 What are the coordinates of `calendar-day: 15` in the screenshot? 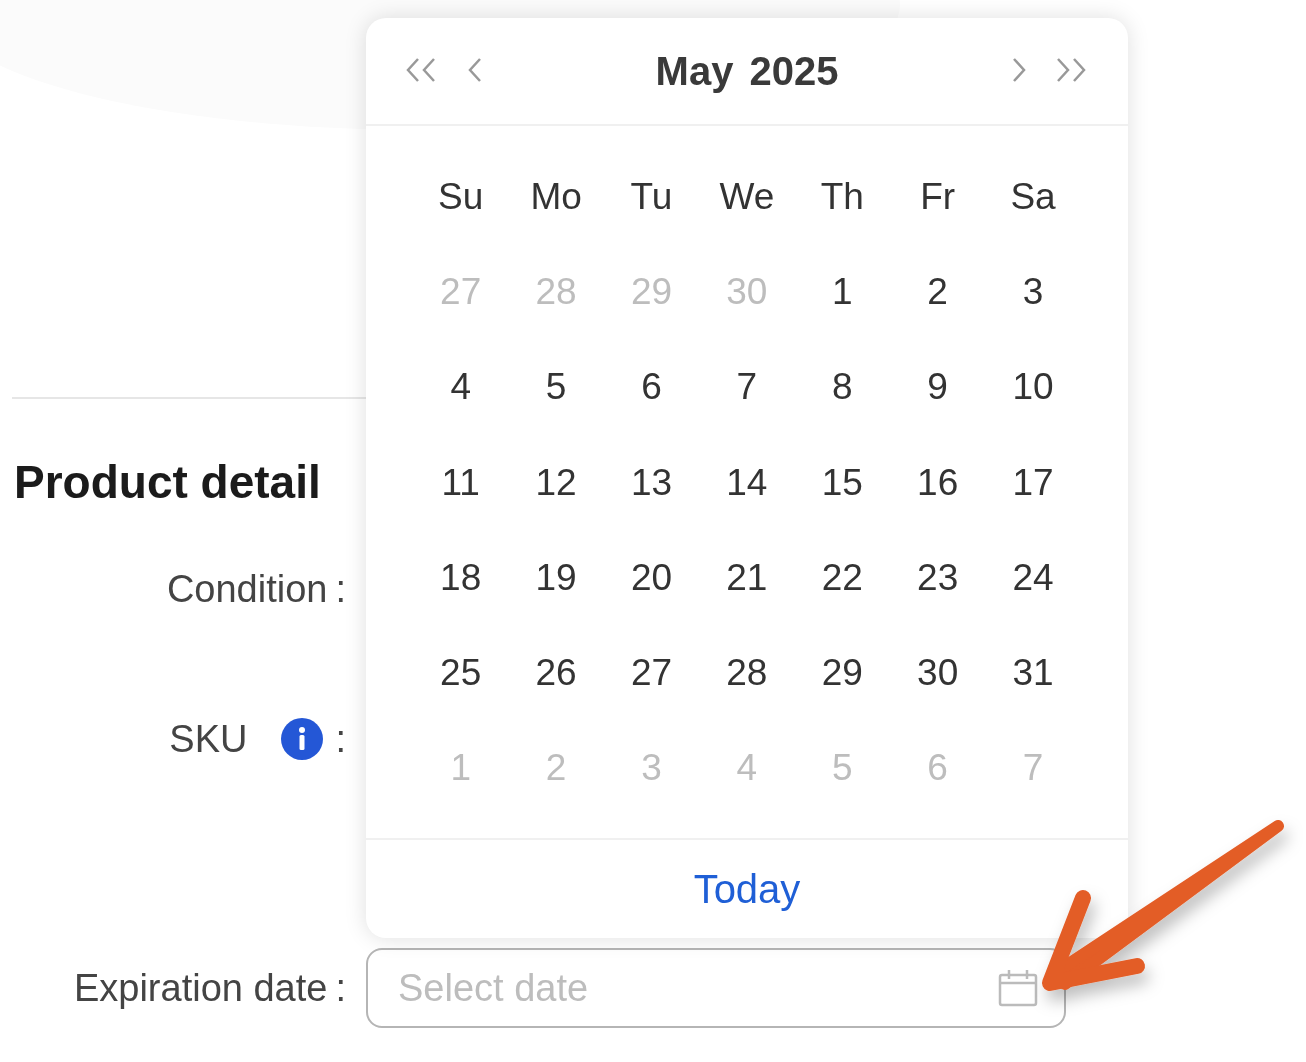 It's located at (842, 482).